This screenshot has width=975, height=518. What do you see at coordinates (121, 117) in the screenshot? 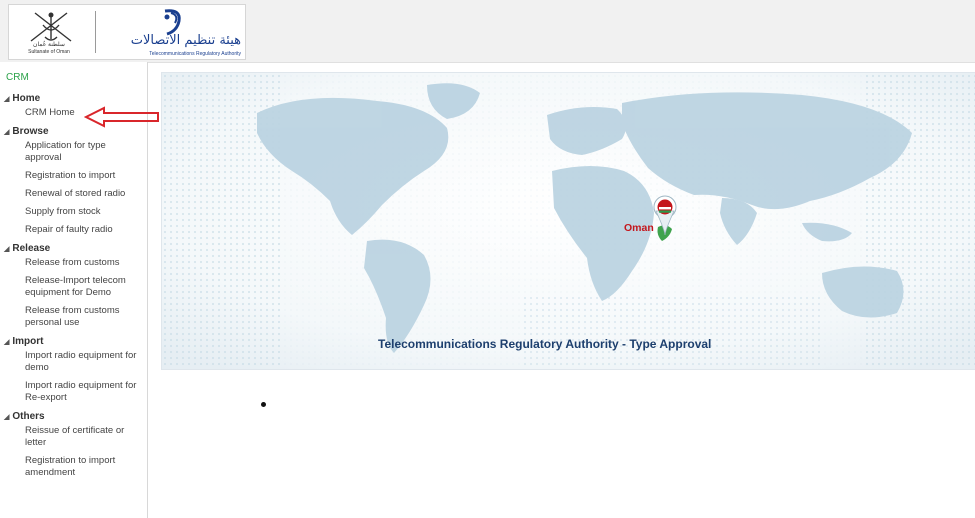
I see `annotation-arrow-icon` at bounding box center [121, 117].